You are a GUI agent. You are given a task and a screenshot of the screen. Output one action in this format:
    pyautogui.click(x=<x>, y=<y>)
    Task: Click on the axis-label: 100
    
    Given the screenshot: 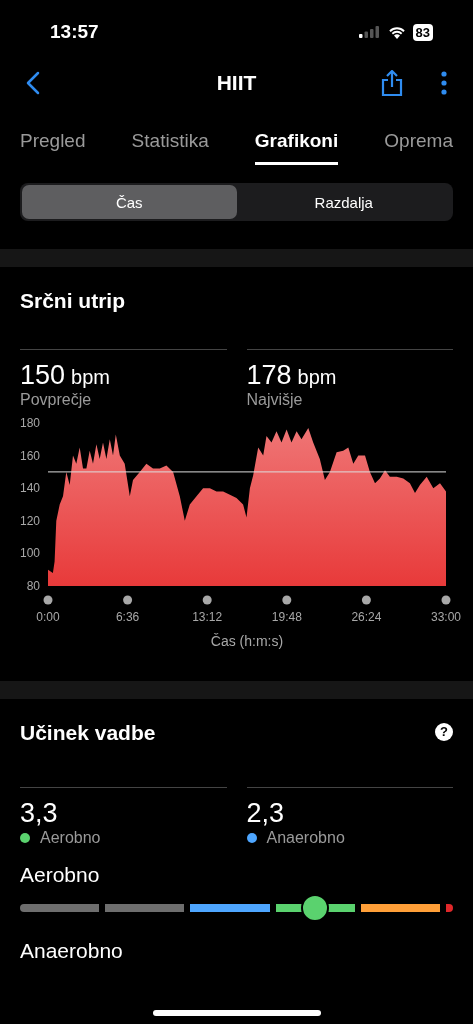 What is the action you would take?
    pyautogui.click(x=29, y=553)
    